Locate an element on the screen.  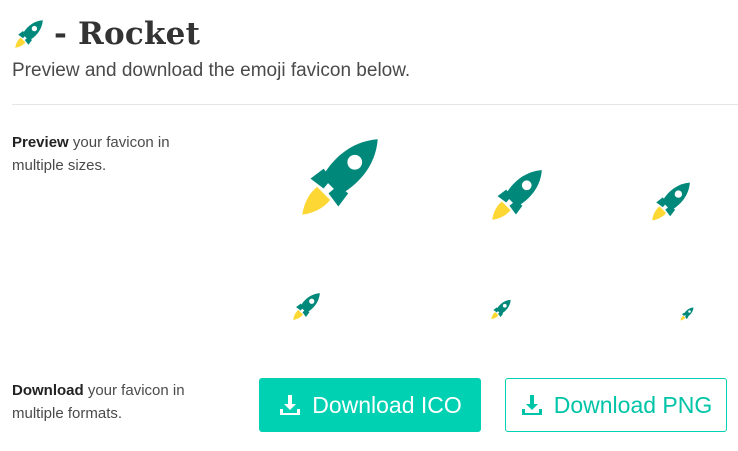
preview-label-bold: Preview is located at coordinates (40, 142).